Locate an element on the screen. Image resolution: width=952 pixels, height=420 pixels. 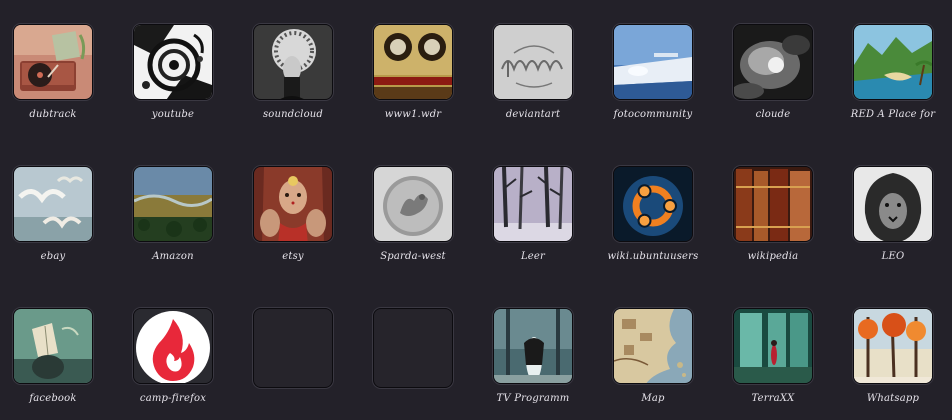
dial-tile-camp-firefox: camp-firefox is located at coordinates (173, 344).